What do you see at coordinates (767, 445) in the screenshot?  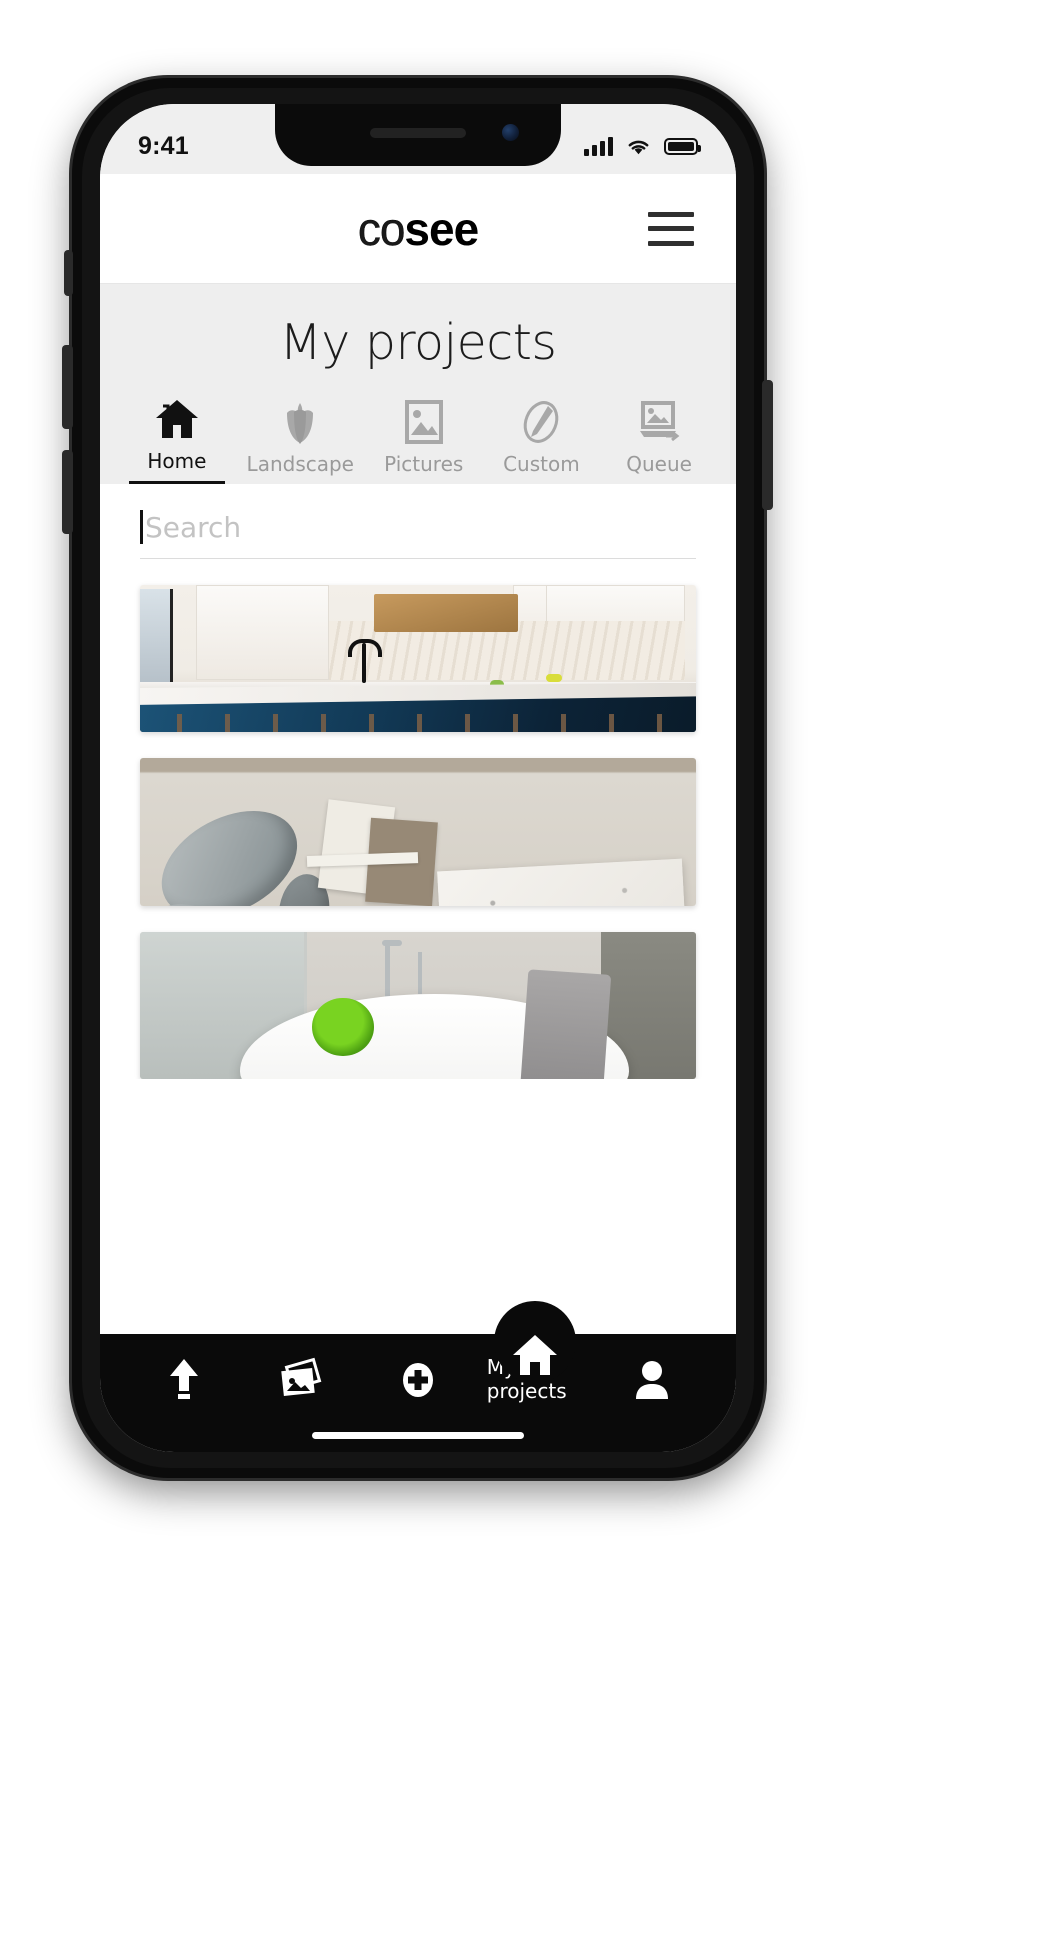 I see `power-button` at bounding box center [767, 445].